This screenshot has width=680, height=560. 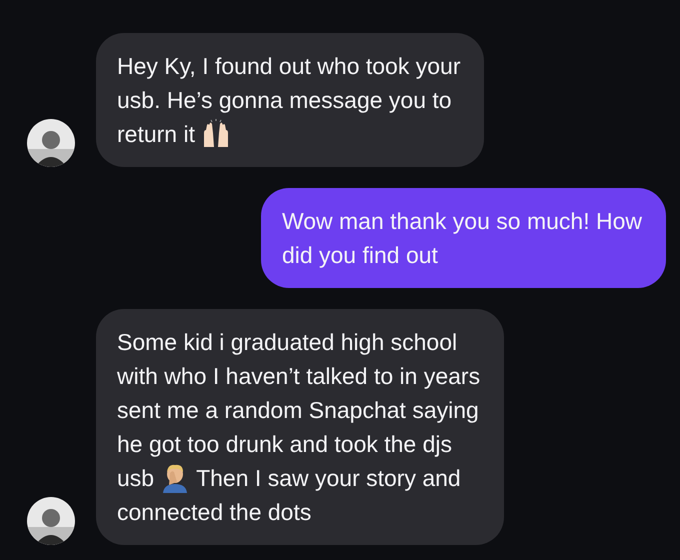 What do you see at coordinates (287, 342) in the screenshot?
I see `message-text: Some kid i graduated high school` at bounding box center [287, 342].